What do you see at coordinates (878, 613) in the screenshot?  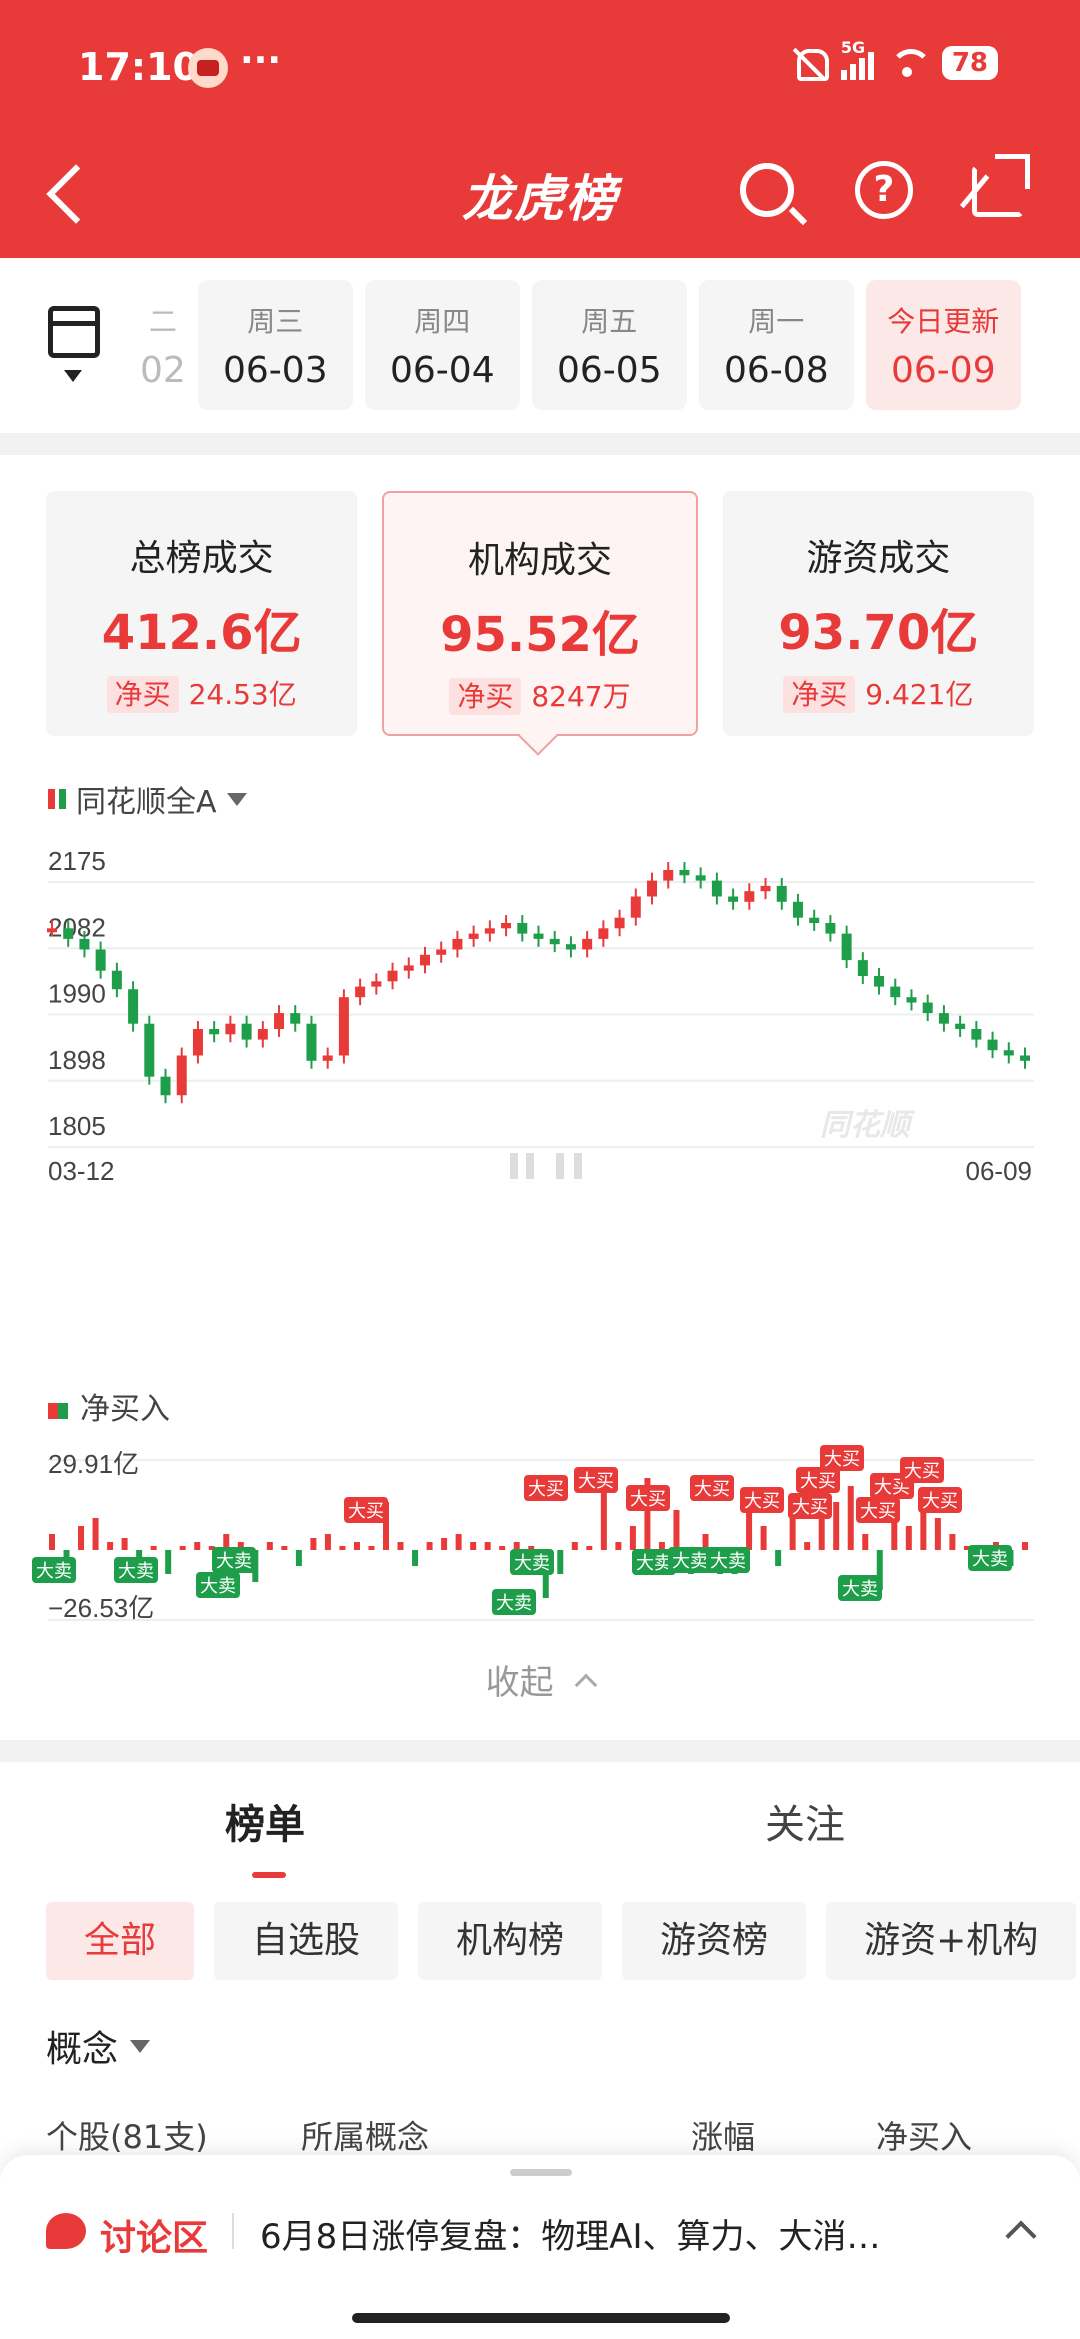 I see `summary-hot-money: 游资成交 93.70亿 净买 9.421亿` at bounding box center [878, 613].